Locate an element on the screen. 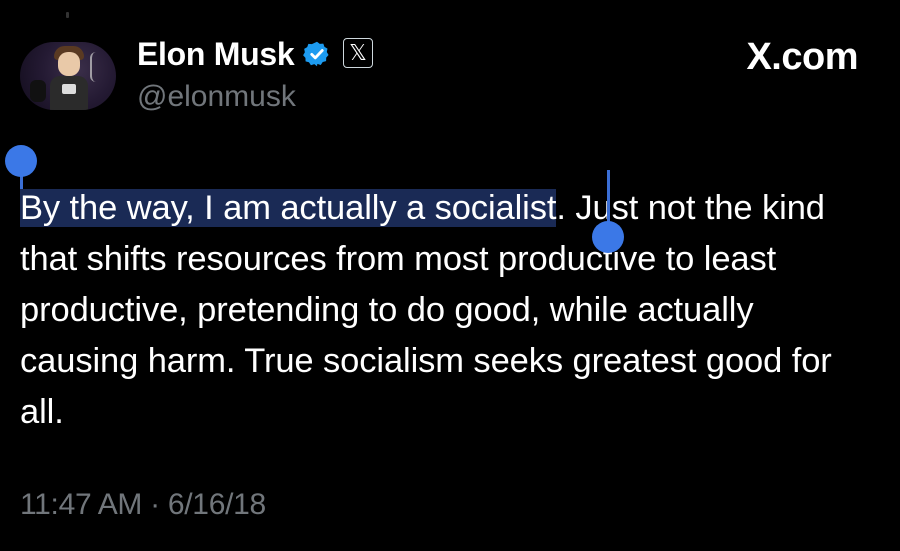 The image size is (900, 551). selection-end-caret is located at coordinates (608, 199).